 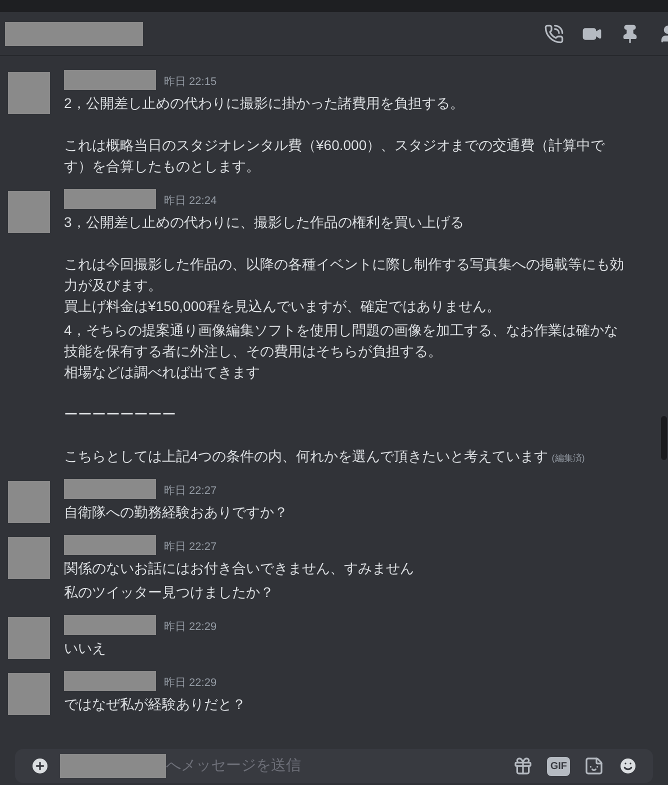 What do you see at coordinates (628, 766) in the screenshot?
I see `smiley-icon` at bounding box center [628, 766].